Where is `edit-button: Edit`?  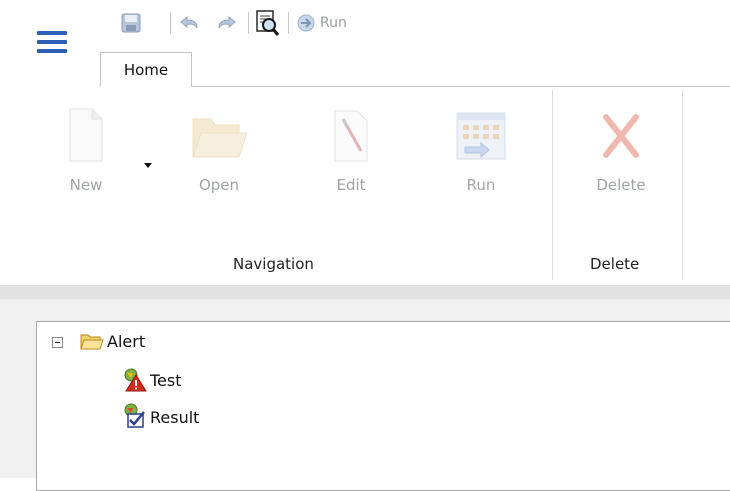 edit-button: Edit is located at coordinates (351, 149).